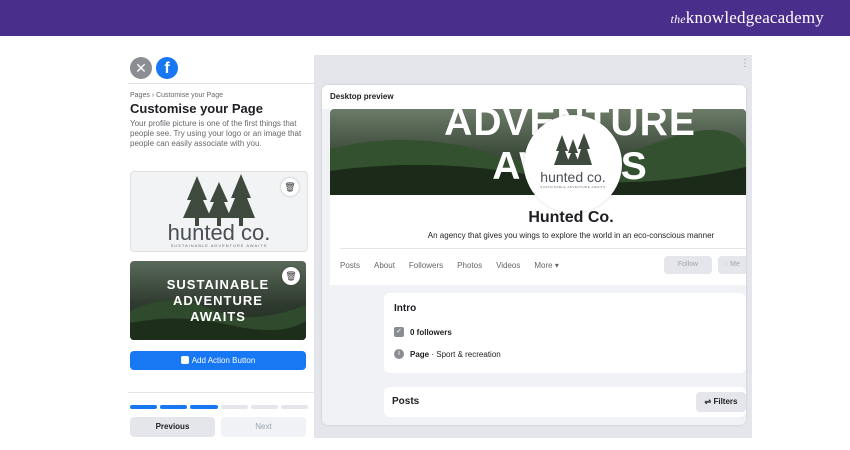  I want to click on close-icon: ✕, so click(141, 68).